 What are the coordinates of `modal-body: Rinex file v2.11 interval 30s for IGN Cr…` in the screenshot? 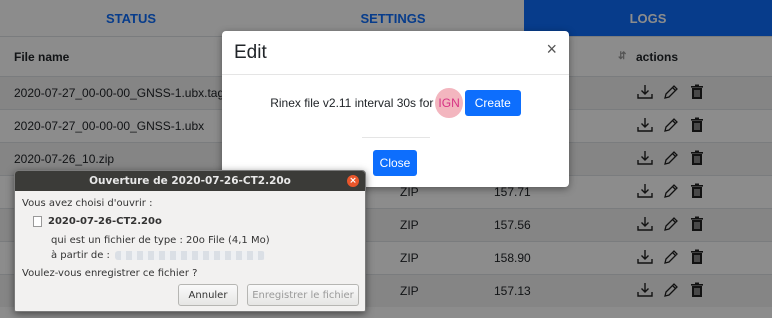 It's located at (395, 103).